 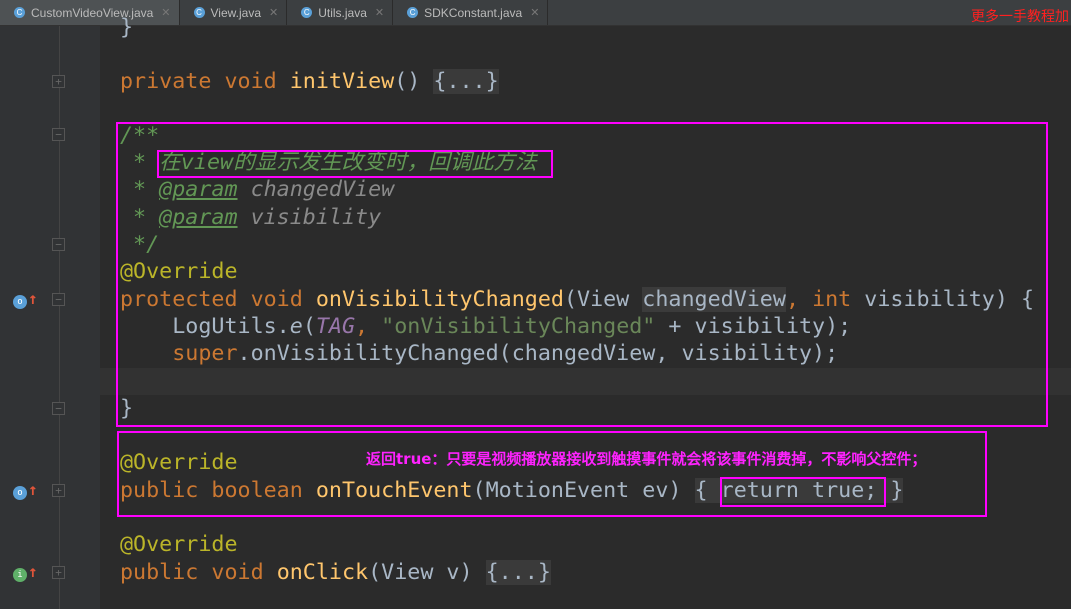 What do you see at coordinates (179, 544) in the screenshot?
I see `code-line: @Override` at bounding box center [179, 544].